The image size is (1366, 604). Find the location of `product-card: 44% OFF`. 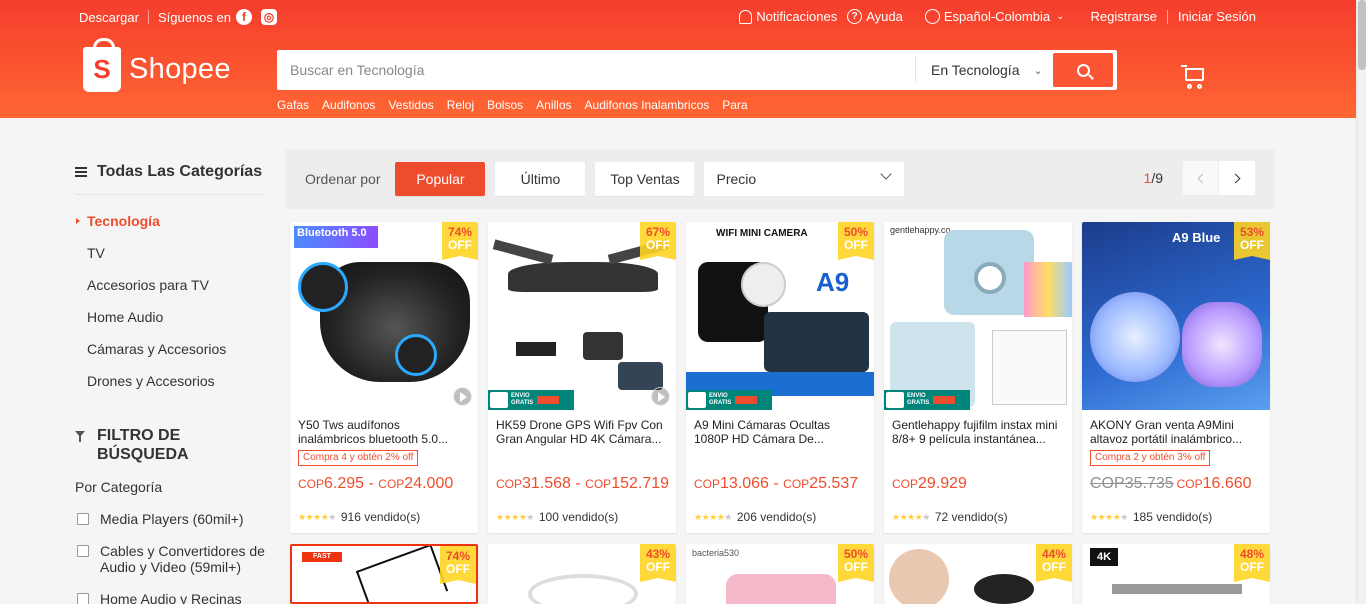

product-card: 44% OFF is located at coordinates (978, 574).